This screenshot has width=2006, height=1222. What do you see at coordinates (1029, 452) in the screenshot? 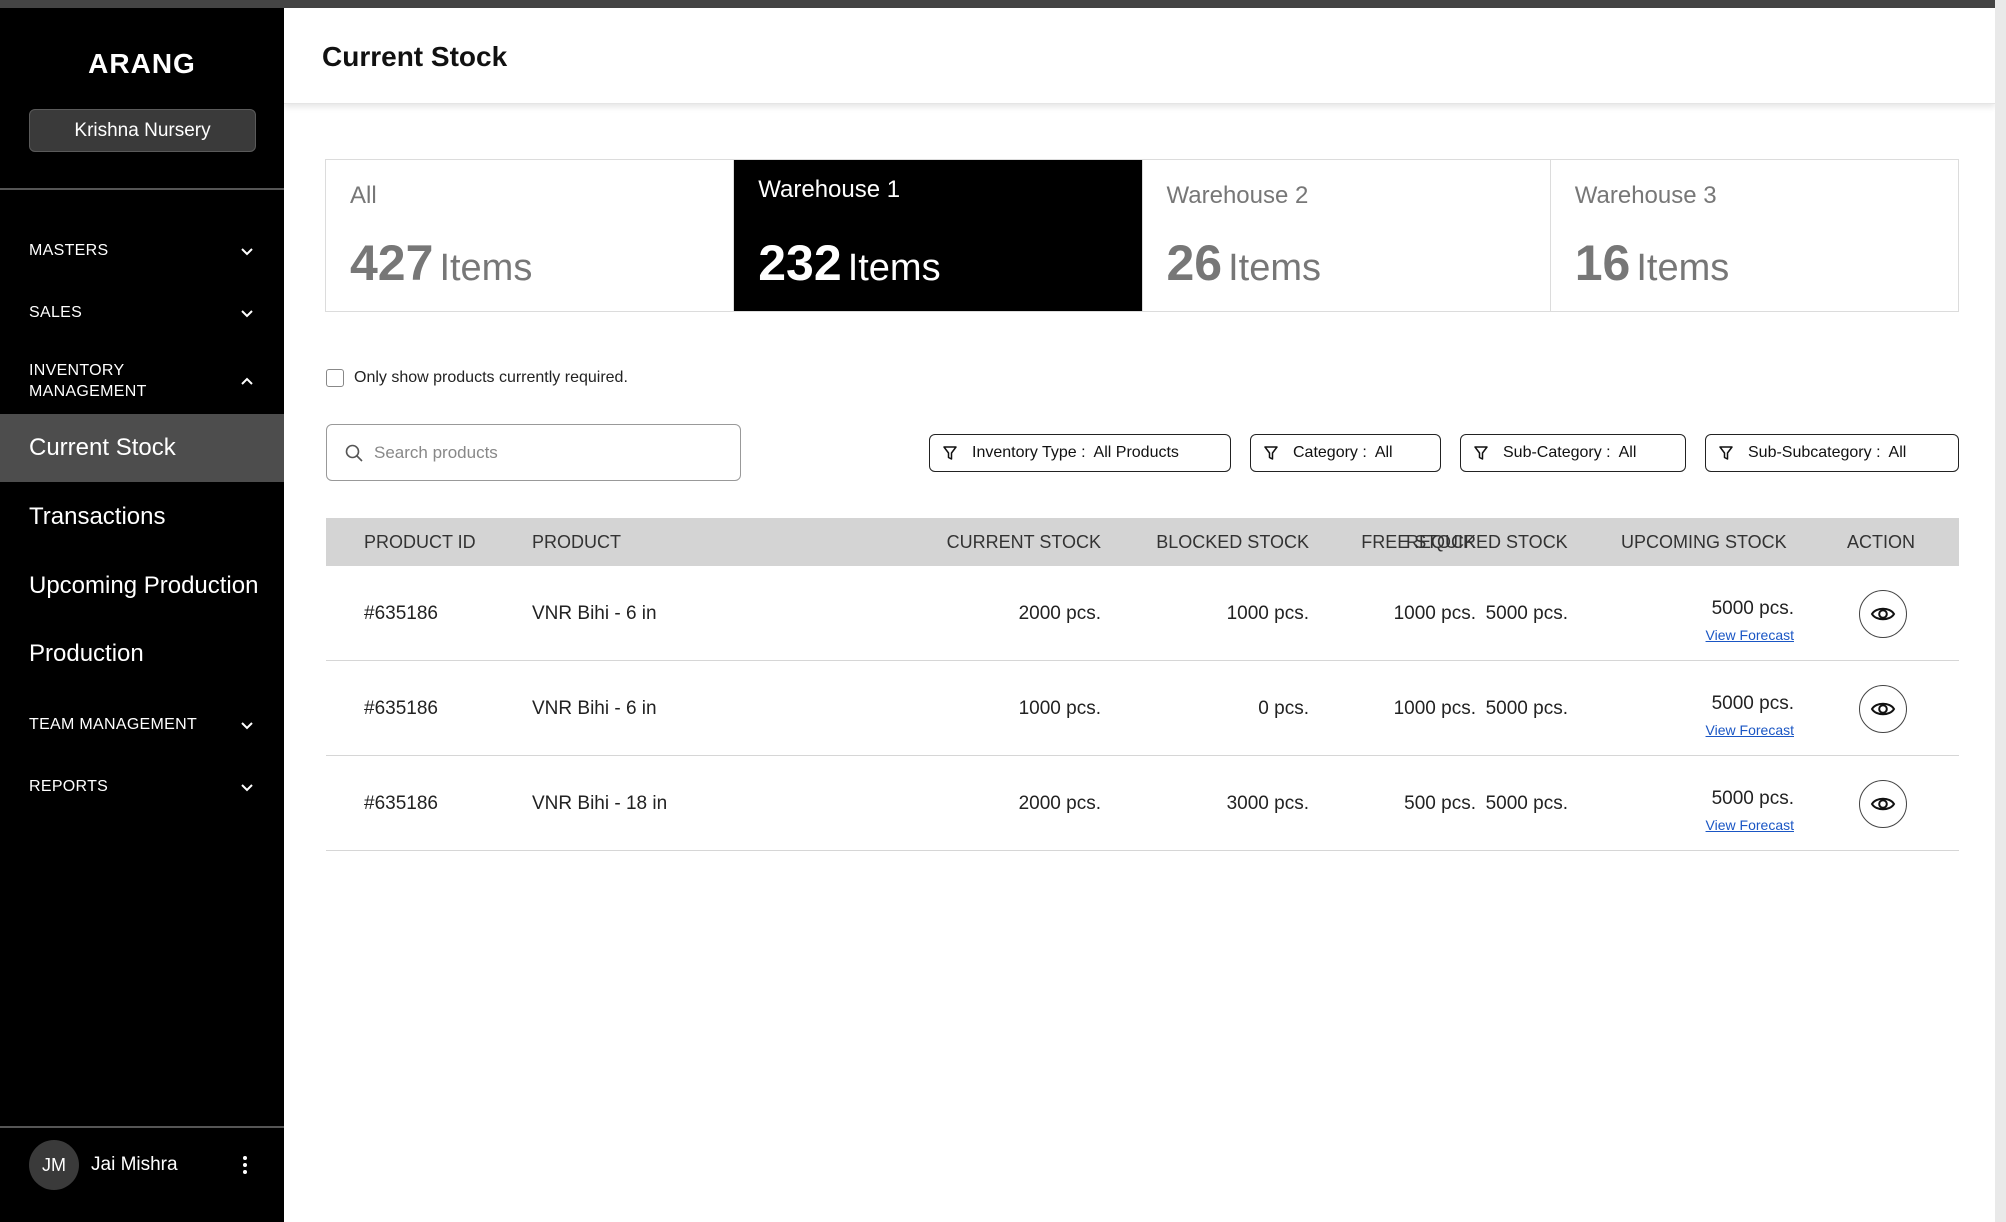
I see `filter-label: Inventory Type :` at bounding box center [1029, 452].